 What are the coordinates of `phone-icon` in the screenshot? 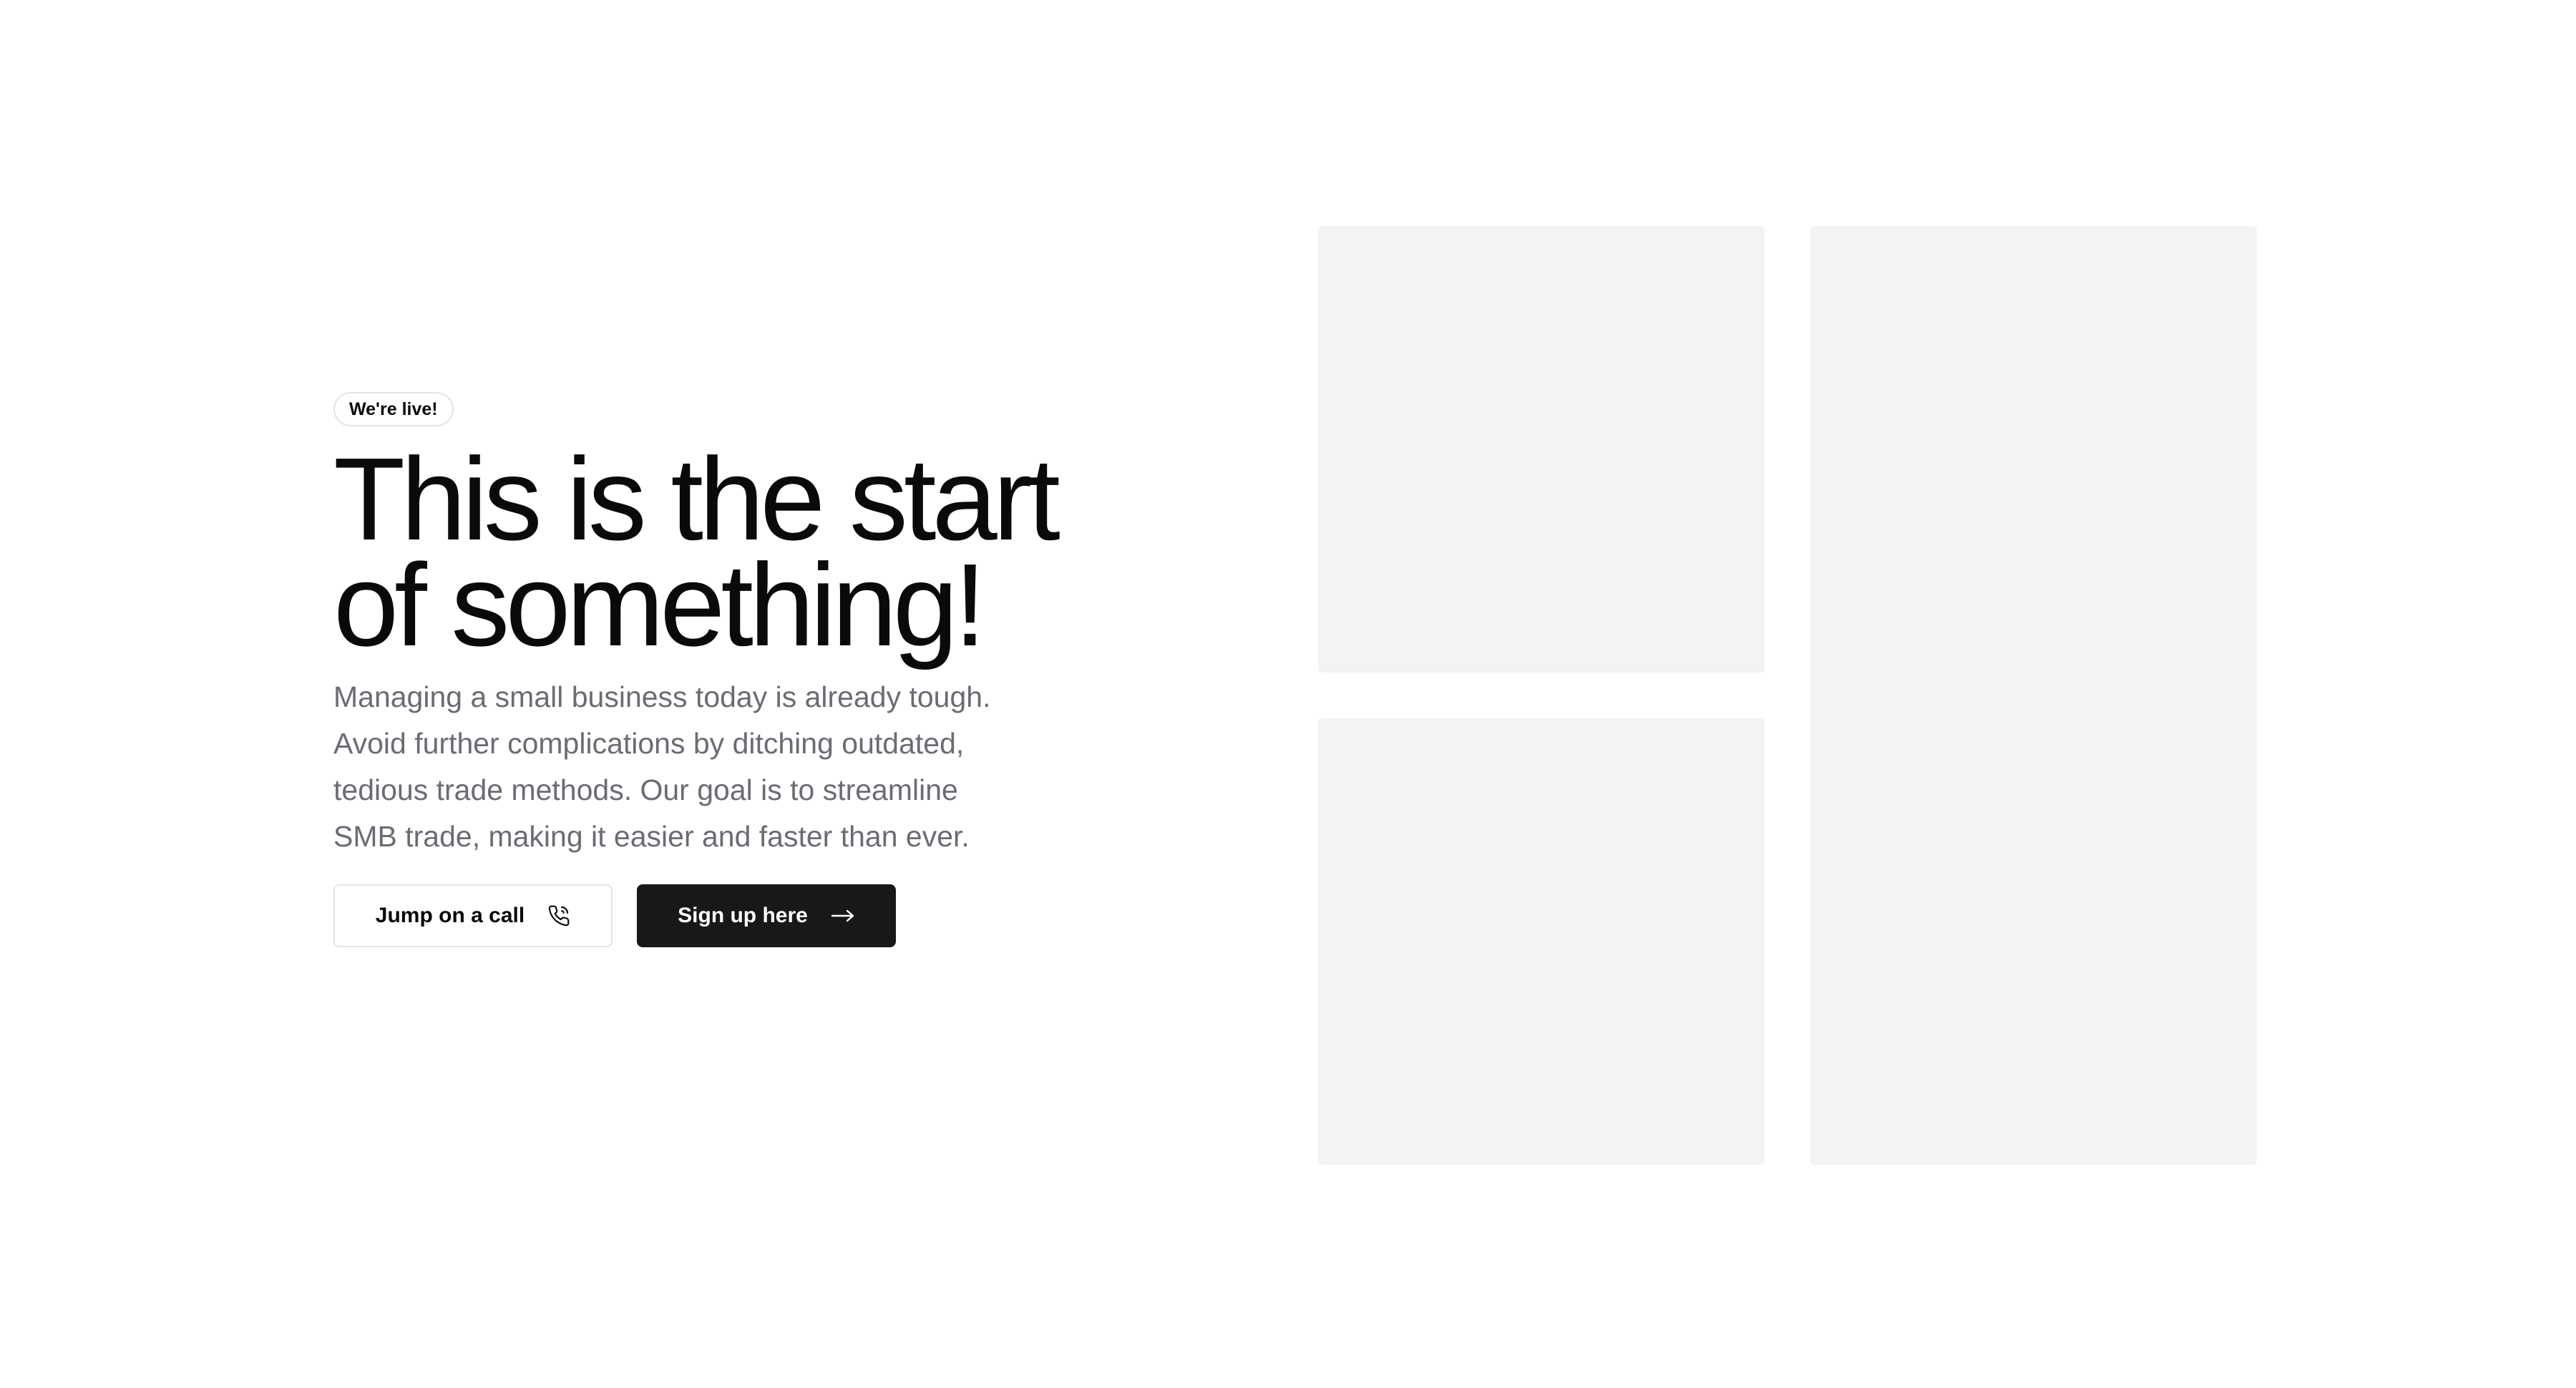 It's located at (558, 915).